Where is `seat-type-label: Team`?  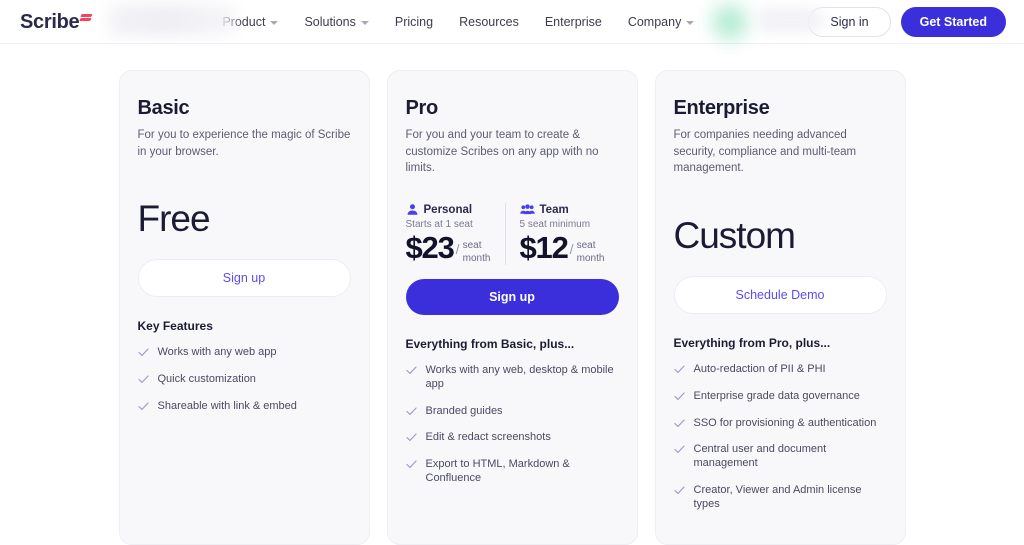 seat-type-label: Team is located at coordinates (554, 209).